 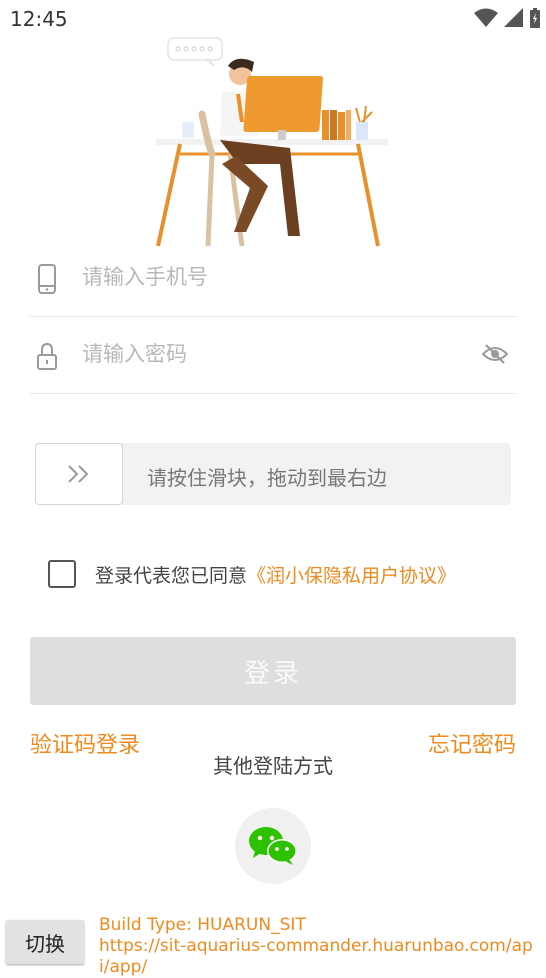 I want to click on phone-input, so click(x=272, y=277).